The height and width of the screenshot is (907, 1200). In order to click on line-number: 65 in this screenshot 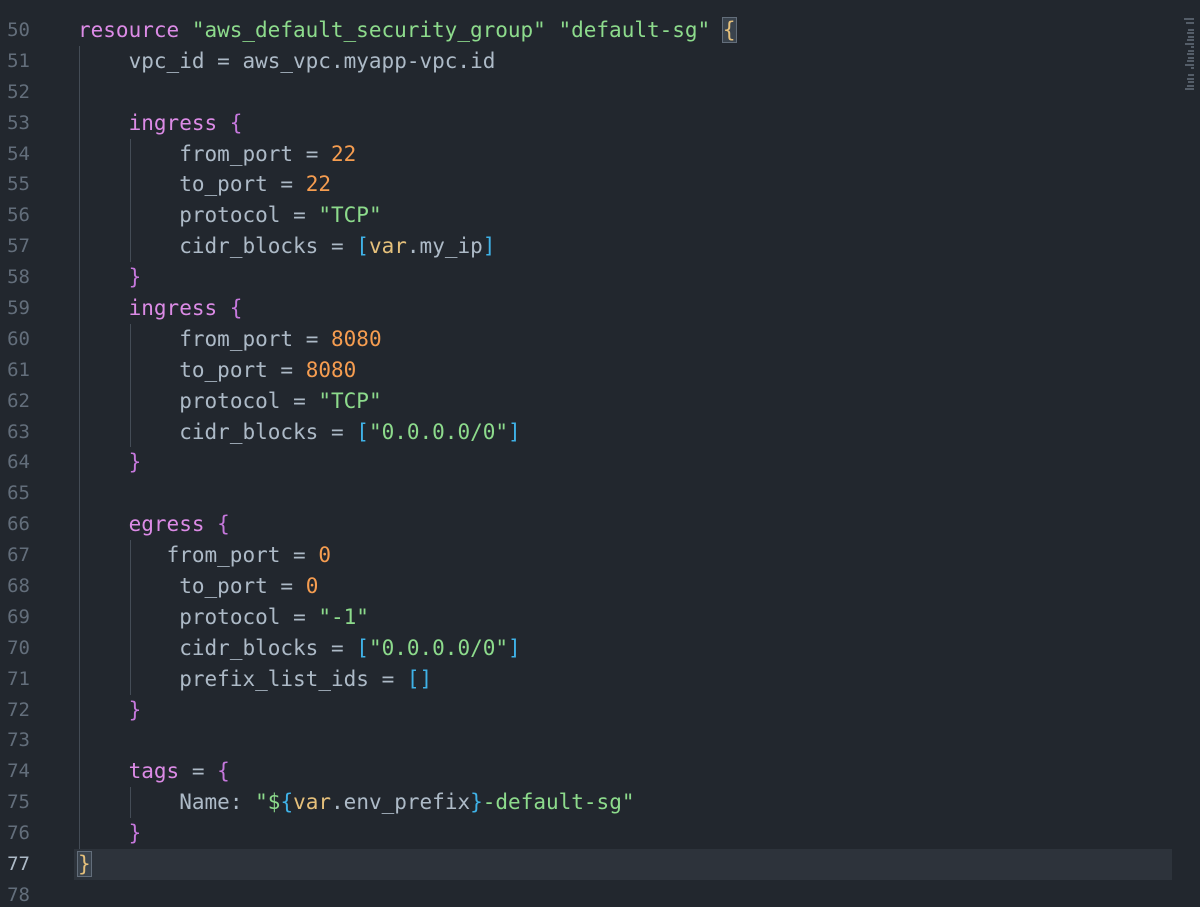, I will do `click(18, 493)`.